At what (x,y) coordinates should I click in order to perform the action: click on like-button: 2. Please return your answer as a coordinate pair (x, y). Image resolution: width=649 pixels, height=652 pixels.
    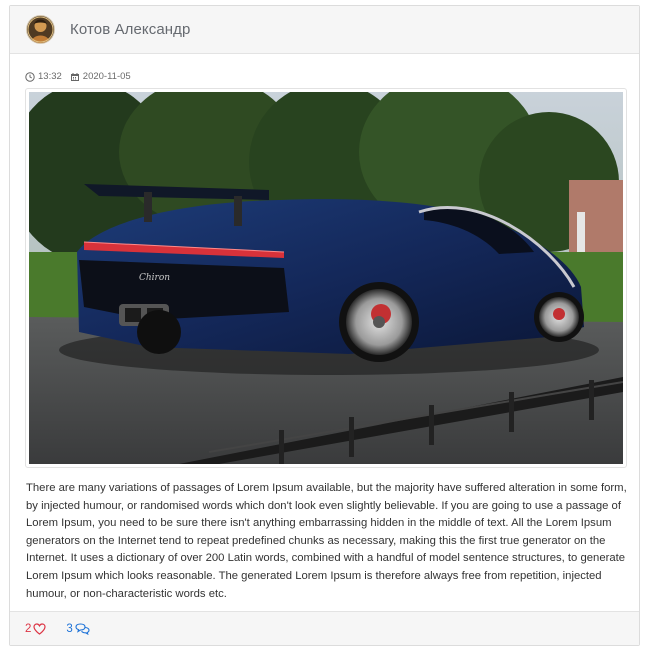
    Looking at the image, I should click on (36, 628).